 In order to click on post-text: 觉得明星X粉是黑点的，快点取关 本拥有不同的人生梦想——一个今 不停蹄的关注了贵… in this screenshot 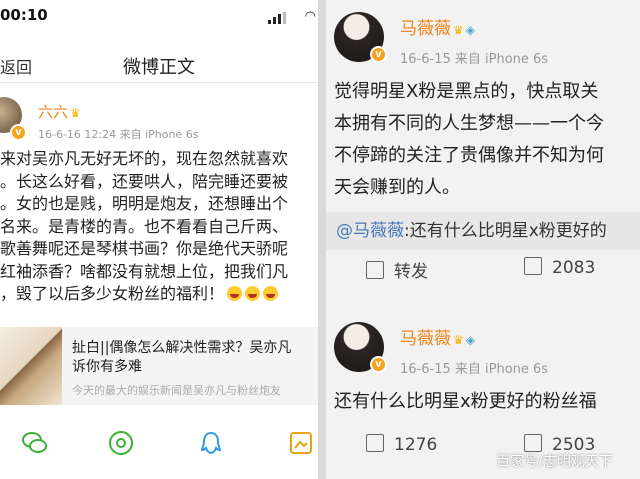, I will do `click(487, 140)`.